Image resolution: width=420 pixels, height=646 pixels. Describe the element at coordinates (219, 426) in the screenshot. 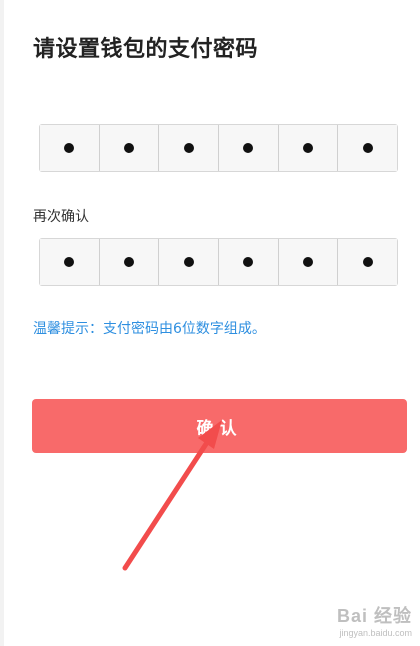

I see `confirm-button: 确认` at that location.